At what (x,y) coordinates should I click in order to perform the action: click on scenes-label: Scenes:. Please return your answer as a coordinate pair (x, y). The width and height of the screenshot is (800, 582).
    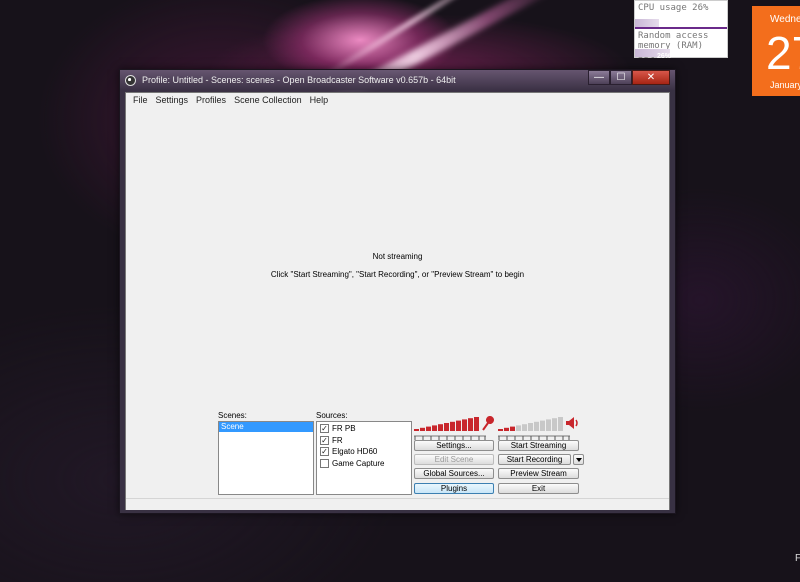
    Looking at the image, I should click on (232, 415).